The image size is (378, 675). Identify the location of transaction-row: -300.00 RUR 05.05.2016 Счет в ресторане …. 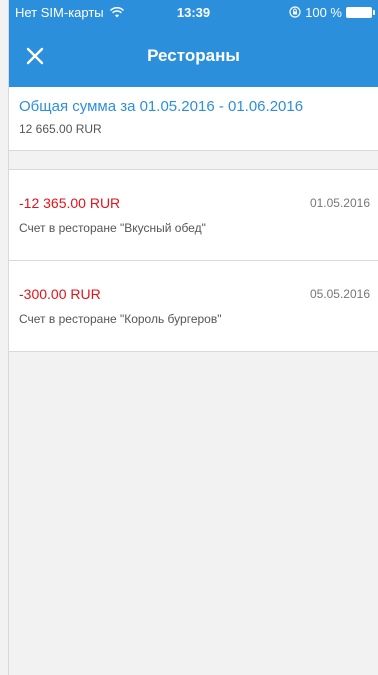
(193, 306).